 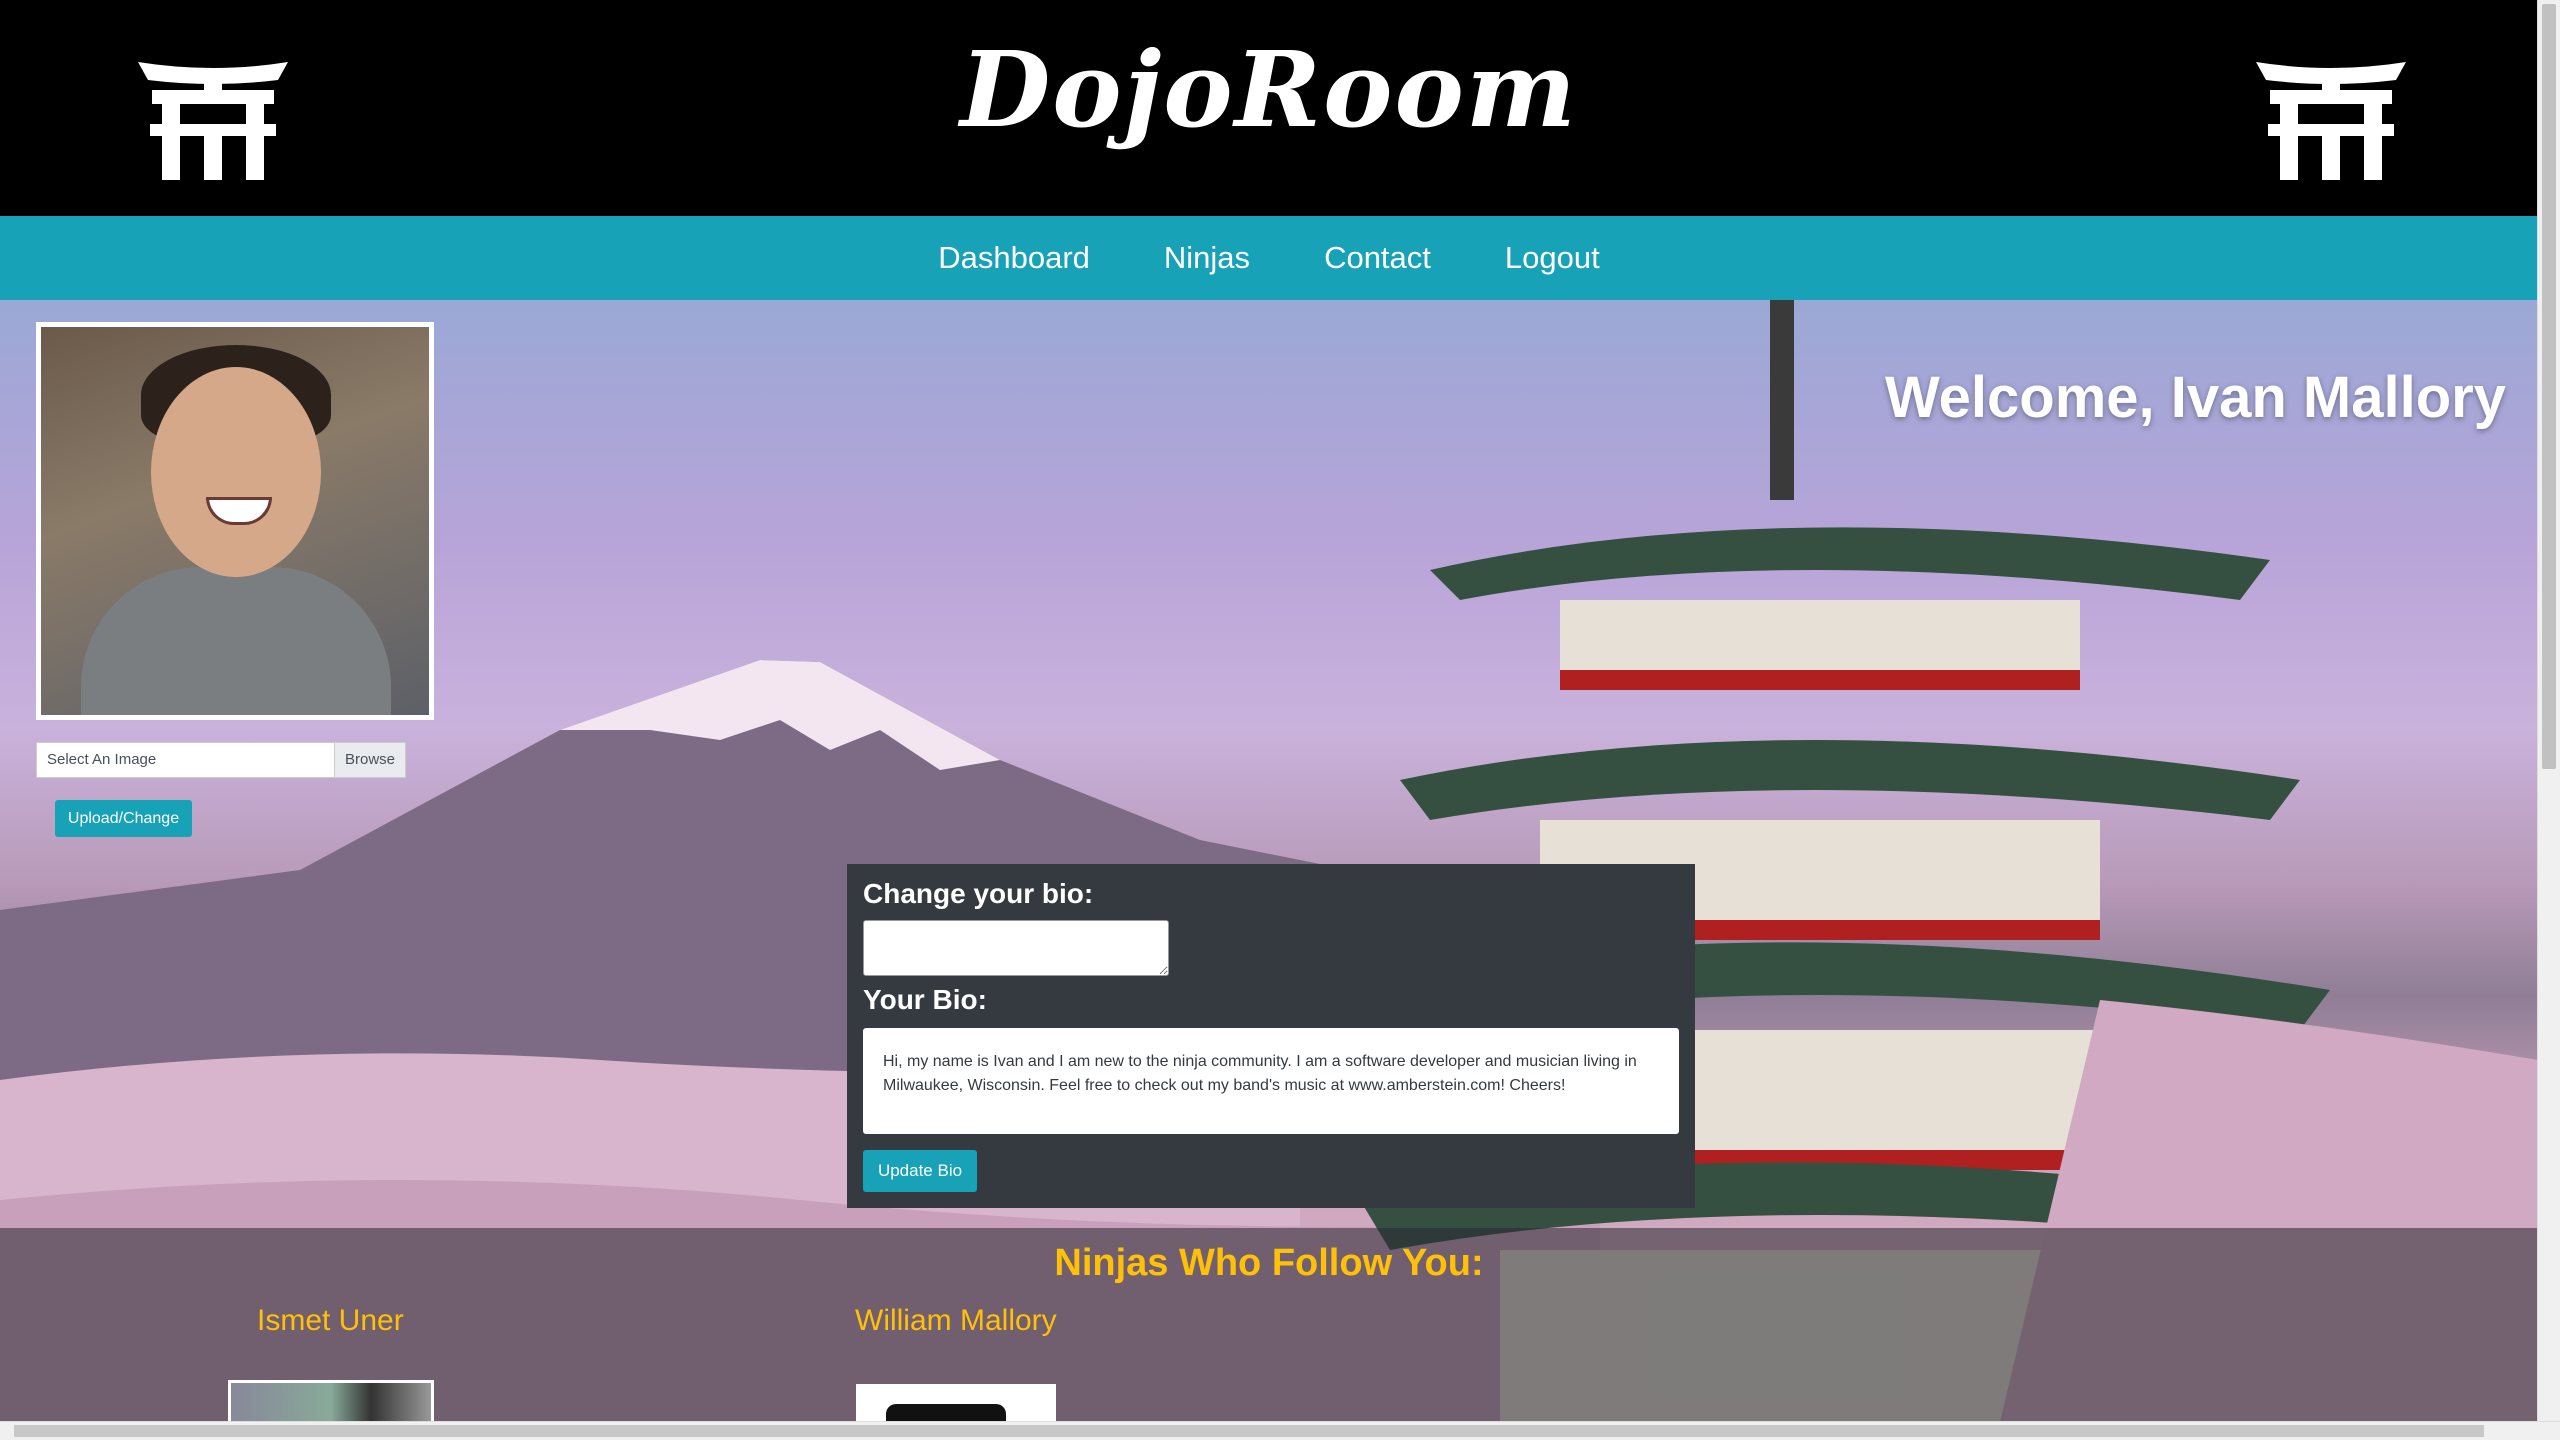 What do you see at coordinates (956, 1321) in the screenshot?
I see `follower-name: William Mallory` at bounding box center [956, 1321].